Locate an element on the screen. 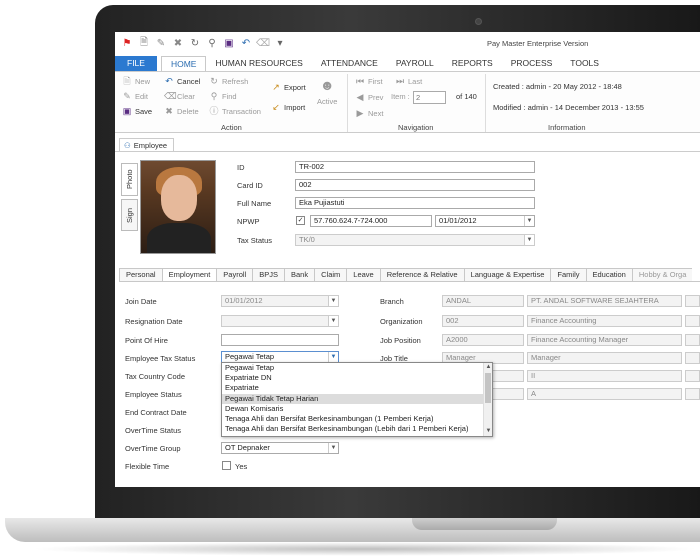 The height and width of the screenshot is (560, 700). tab-home: HOME is located at coordinates (183, 63).